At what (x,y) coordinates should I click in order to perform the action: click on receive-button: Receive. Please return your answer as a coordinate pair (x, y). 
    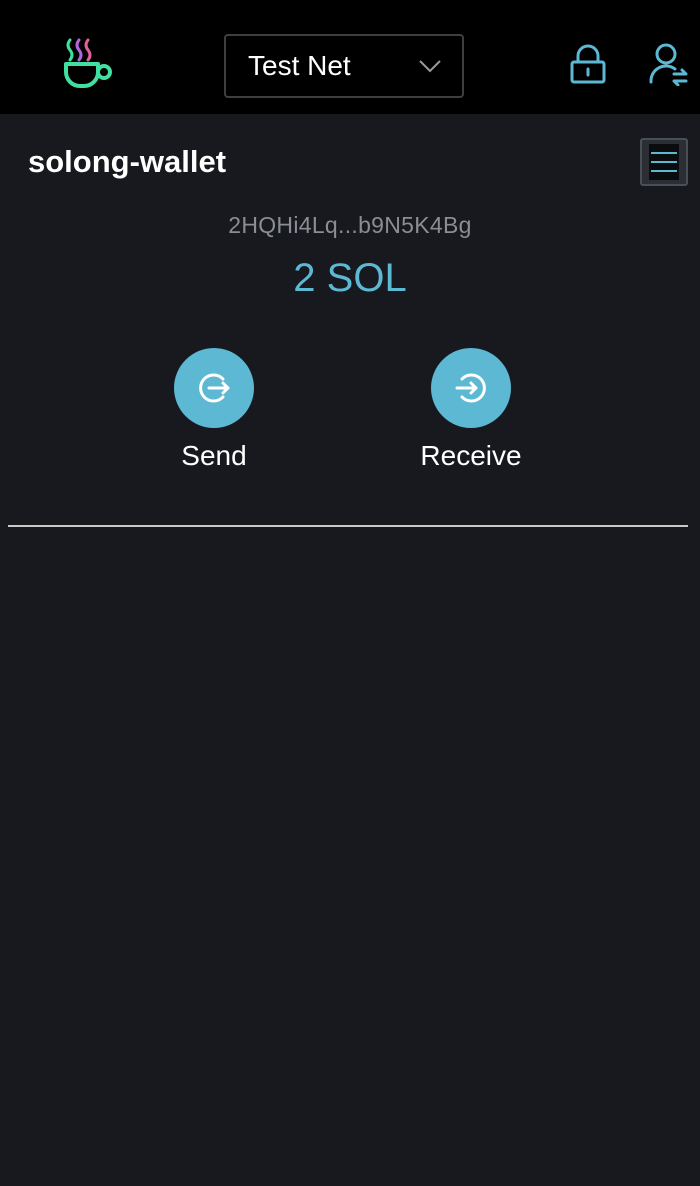
    Looking at the image, I should click on (471, 410).